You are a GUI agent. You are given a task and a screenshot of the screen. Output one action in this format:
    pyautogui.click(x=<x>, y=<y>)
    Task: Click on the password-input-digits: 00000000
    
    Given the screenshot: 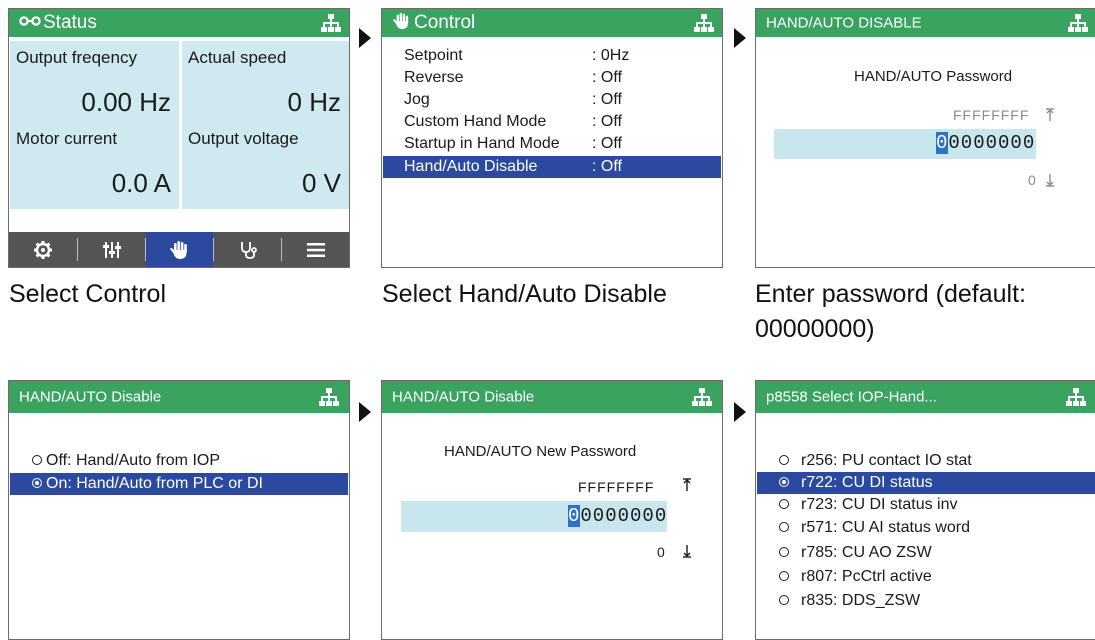 What is the action you would take?
    pyautogui.click(x=985, y=143)
    